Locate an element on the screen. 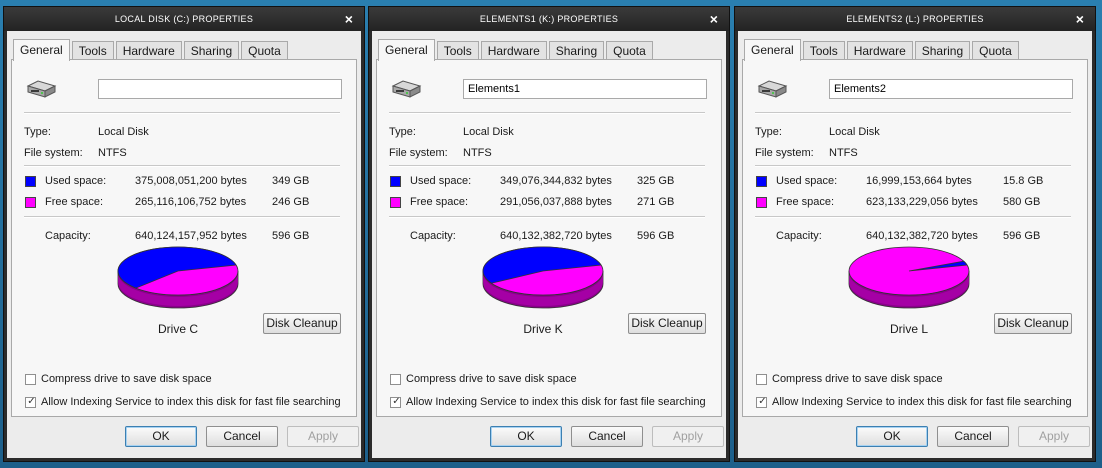 Image resolution: width=1102 pixels, height=468 pixels. window-title: ELEMENTS2 (L:) PROPERTIES is located at coordinates (915, 19).